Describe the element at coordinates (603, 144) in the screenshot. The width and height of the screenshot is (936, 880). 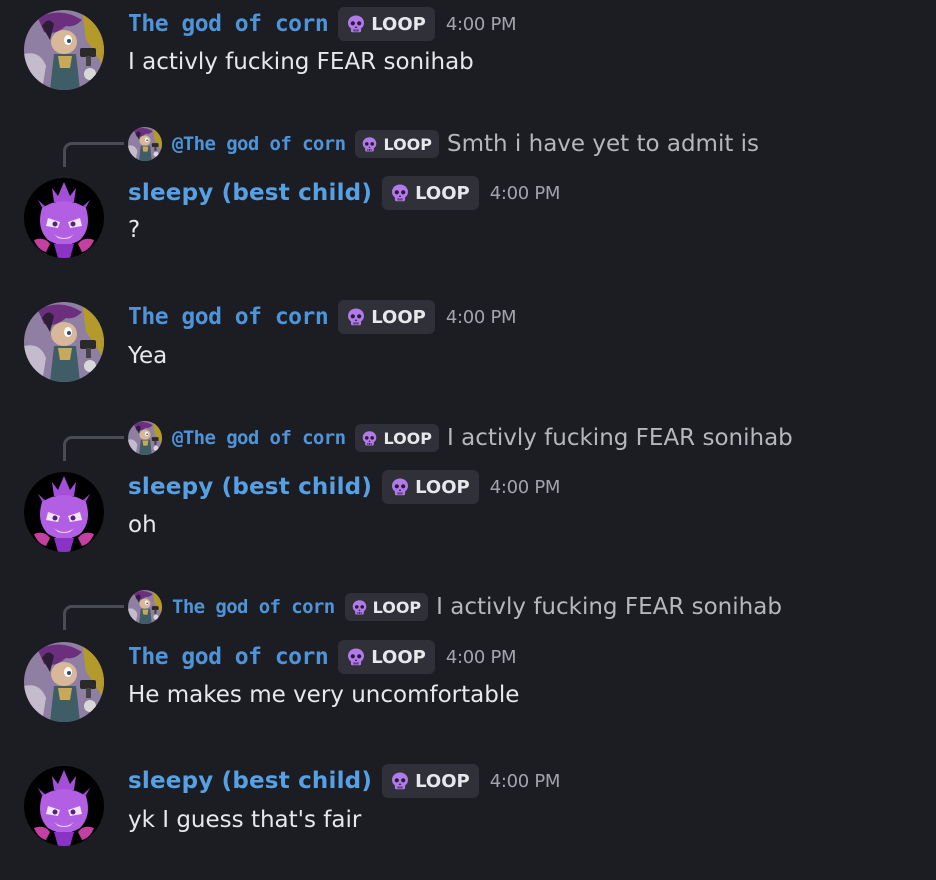
I see `reply-text: Smth i have yet to admit is` at that location.